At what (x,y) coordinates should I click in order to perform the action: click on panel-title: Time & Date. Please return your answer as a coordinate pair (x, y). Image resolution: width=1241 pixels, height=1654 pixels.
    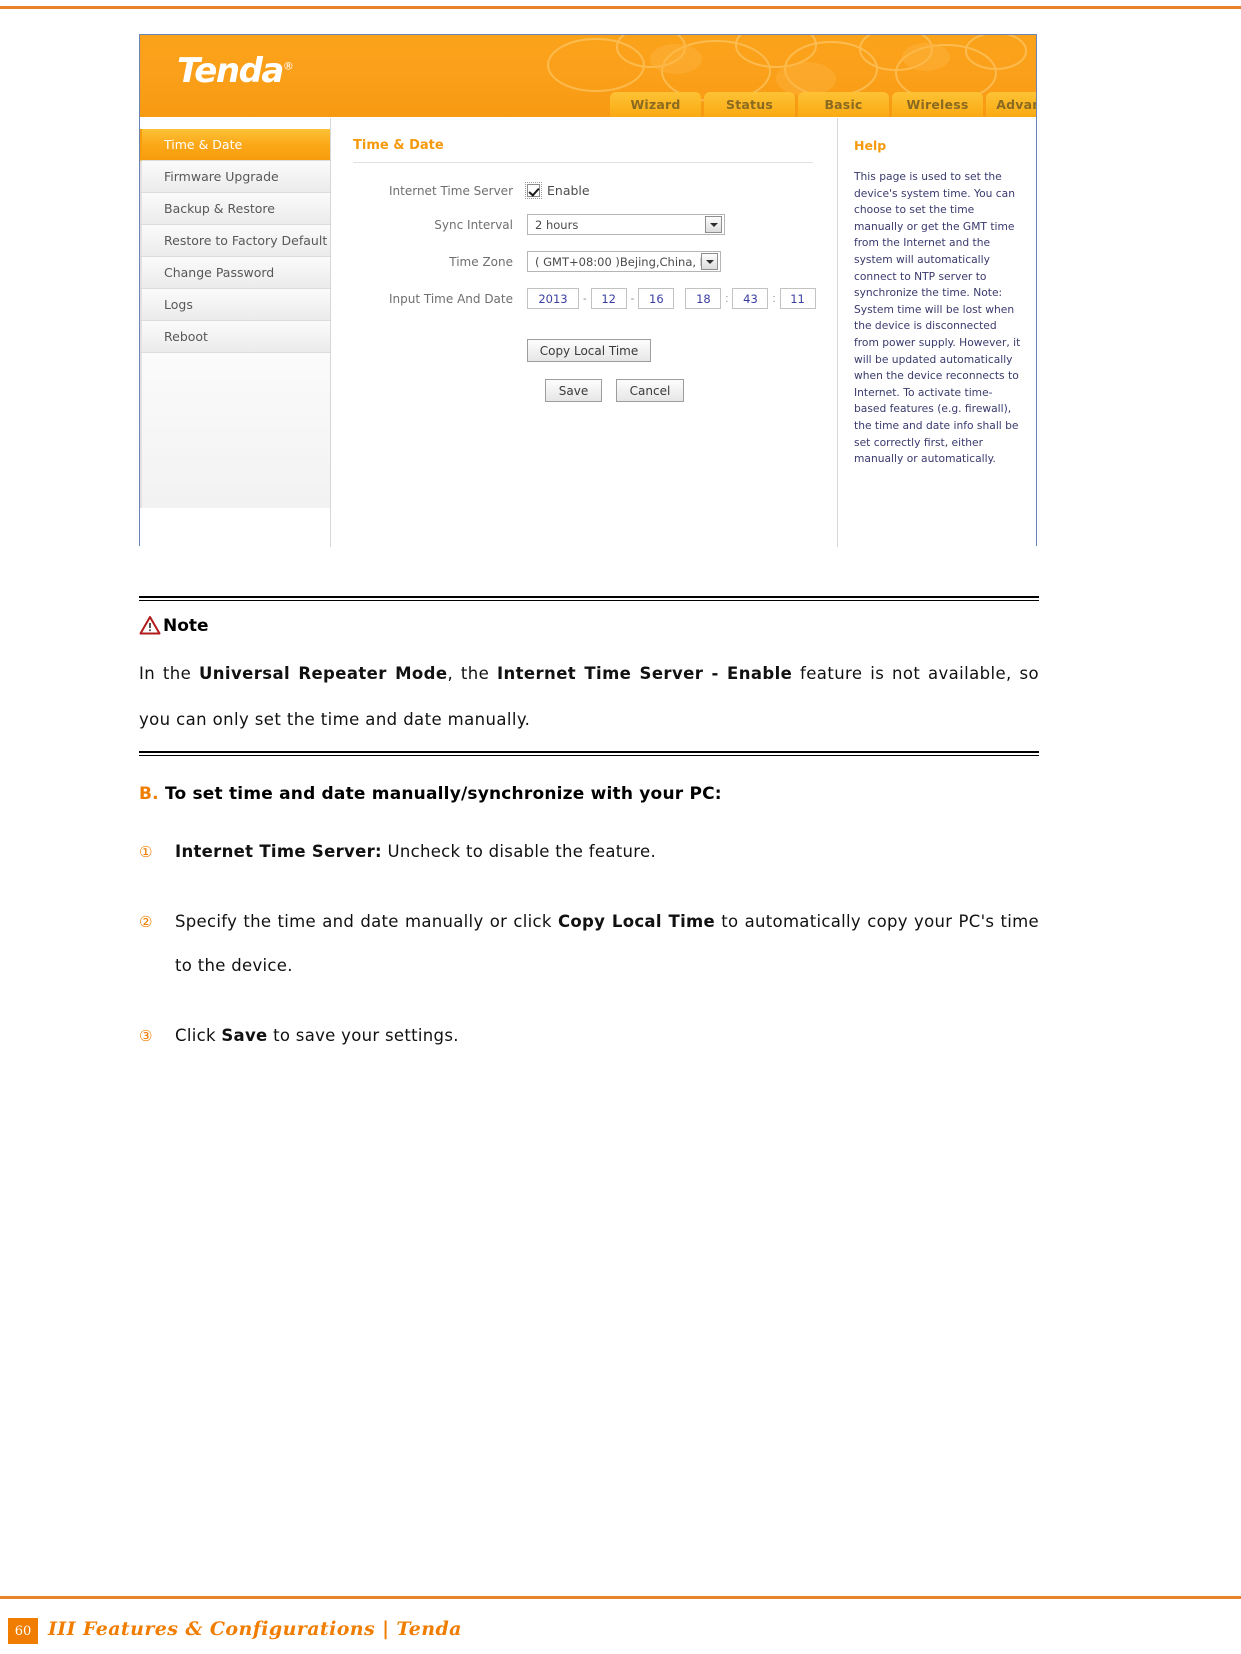
    Looking at the image, I should click on (583, 150).